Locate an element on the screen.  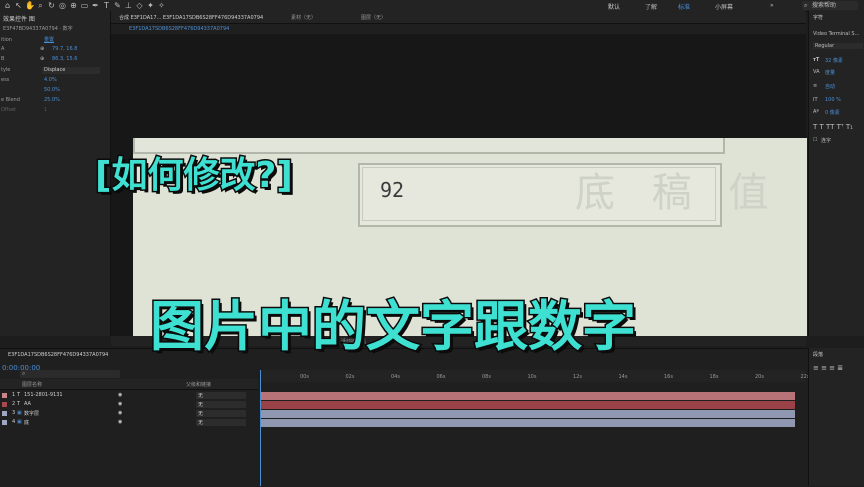
text-layer-icon: T is located at coordinates (19, 395).